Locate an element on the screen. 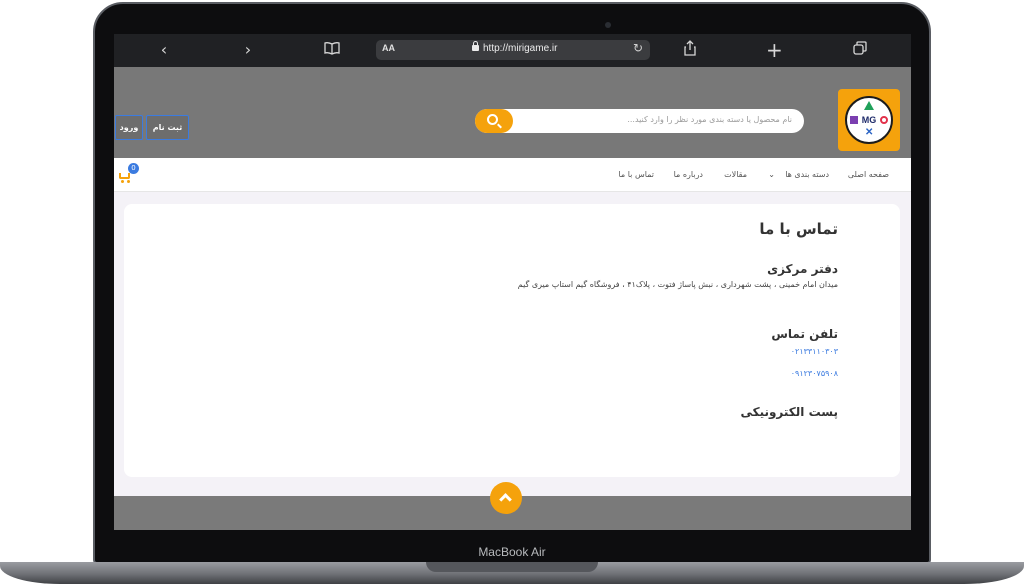  nav-item-about: درباره ما is located at coordinates (688, 174).